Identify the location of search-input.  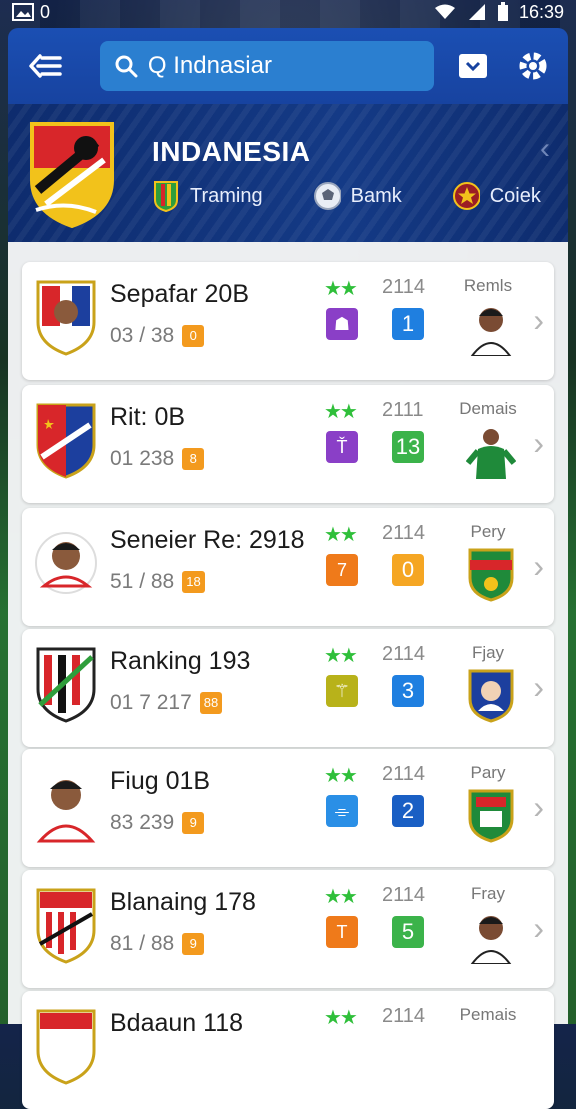
(282, 66).